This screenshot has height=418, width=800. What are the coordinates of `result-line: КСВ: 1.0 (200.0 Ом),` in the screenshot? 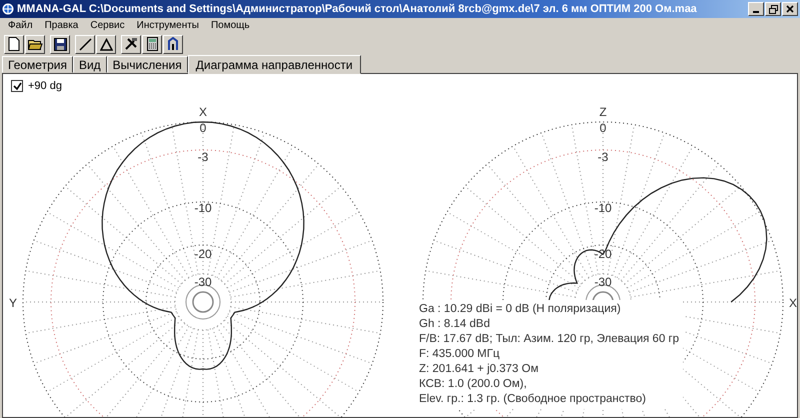 It's located at (473, 384).